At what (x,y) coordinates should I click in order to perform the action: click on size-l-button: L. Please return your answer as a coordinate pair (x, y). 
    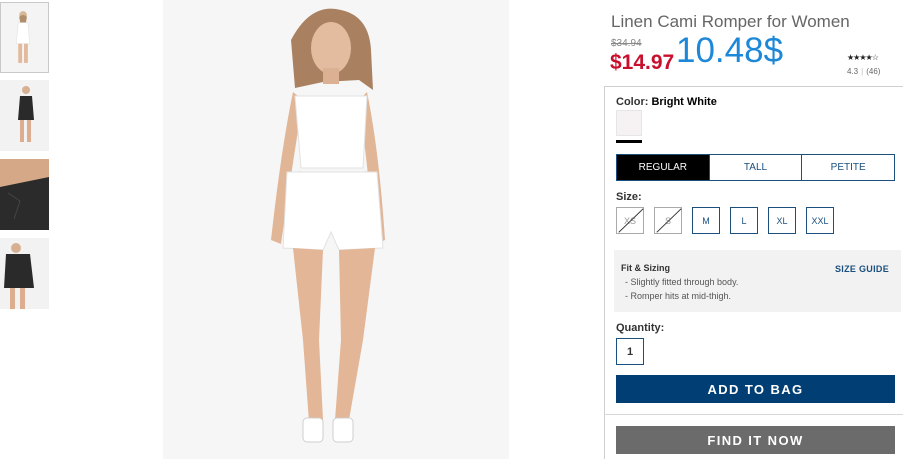
    Looking at the image, I should click on (744, 220).